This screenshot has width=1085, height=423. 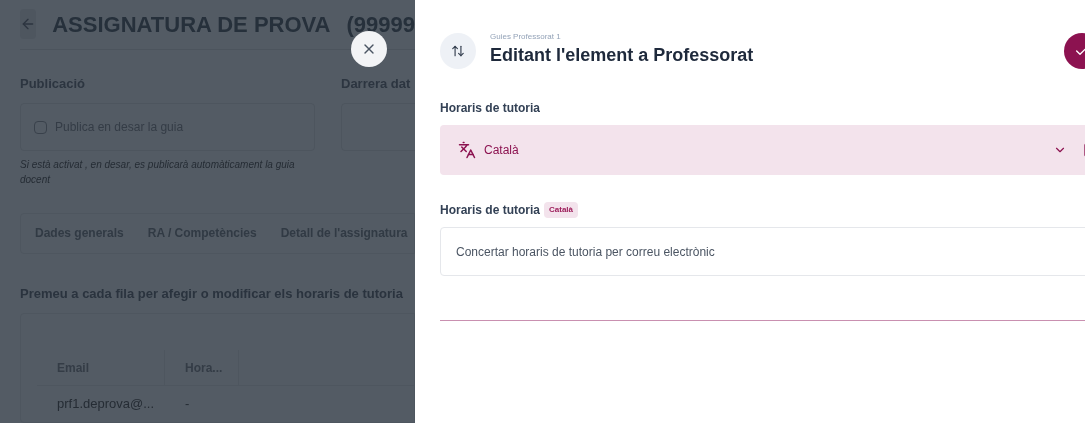 I want to click on panel-subtitle: Guies Professorat 1, so click(x=526, y=37).